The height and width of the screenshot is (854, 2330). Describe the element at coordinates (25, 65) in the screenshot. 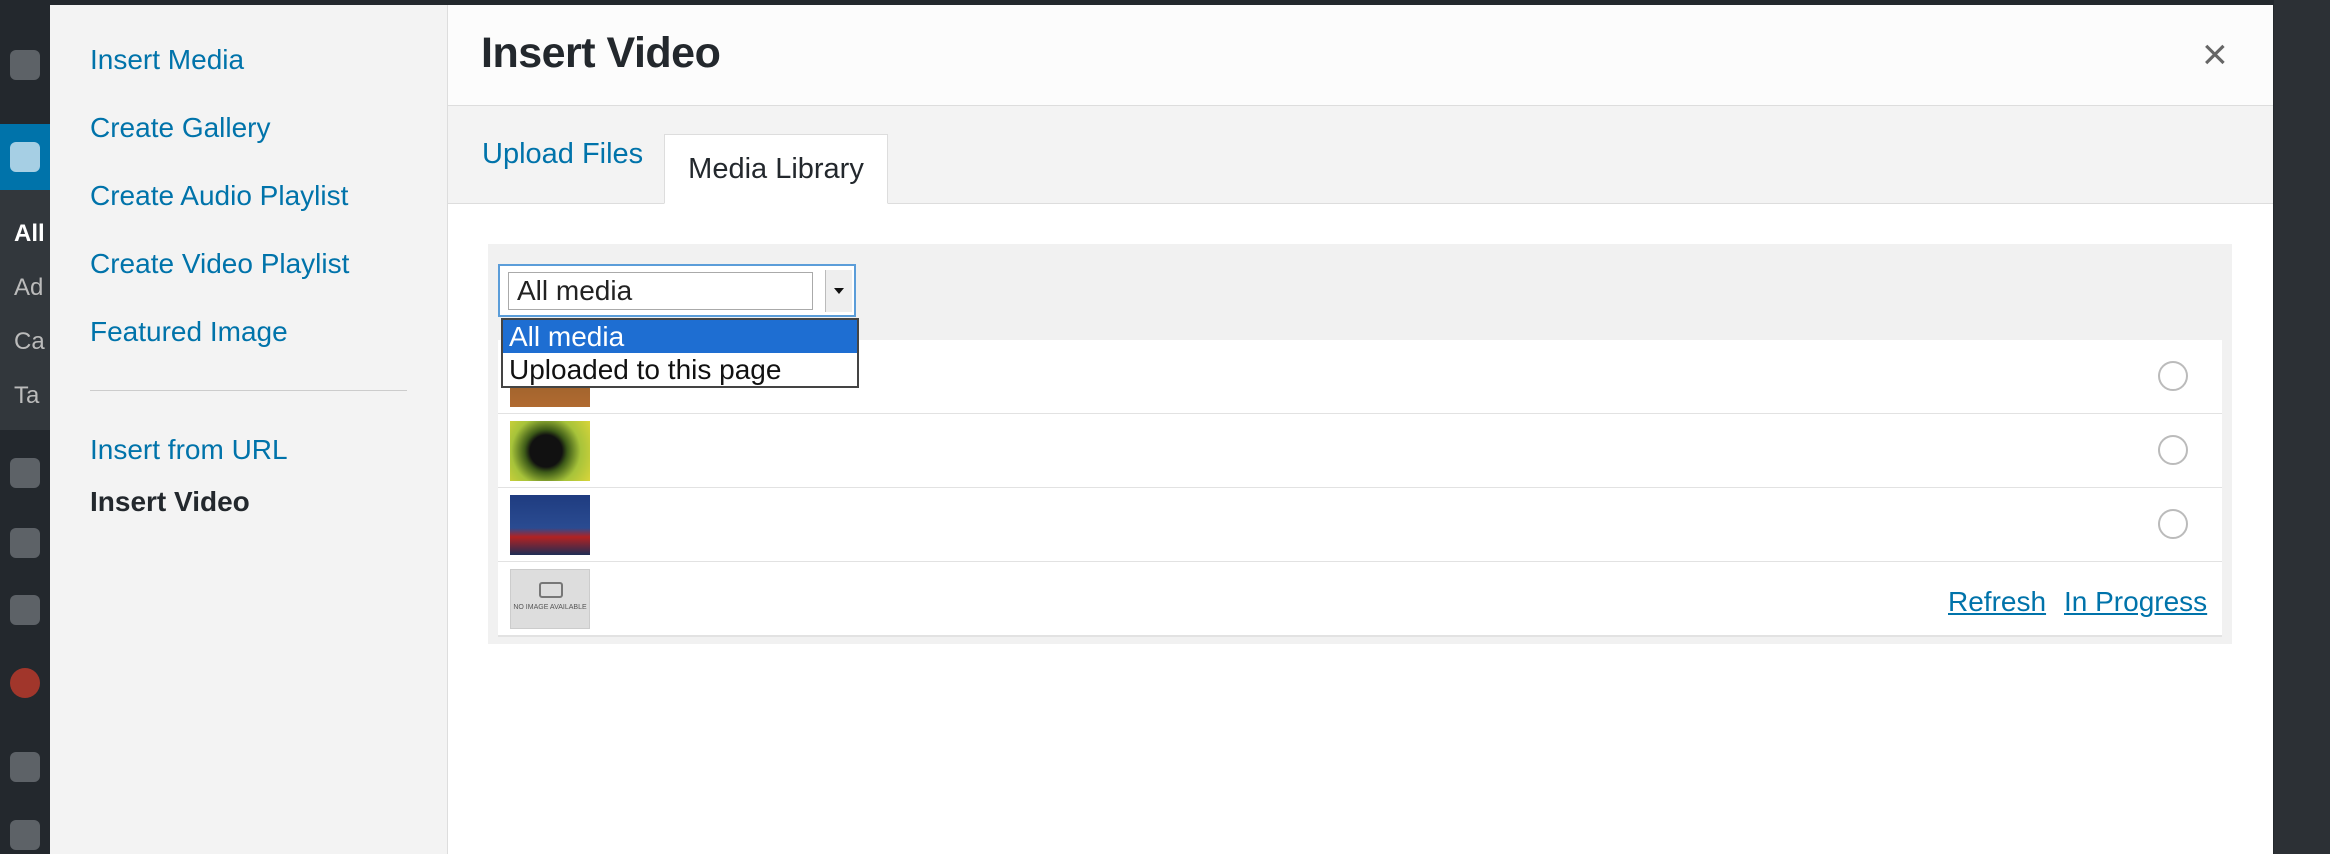

I see `dashboard-icon` at that location.